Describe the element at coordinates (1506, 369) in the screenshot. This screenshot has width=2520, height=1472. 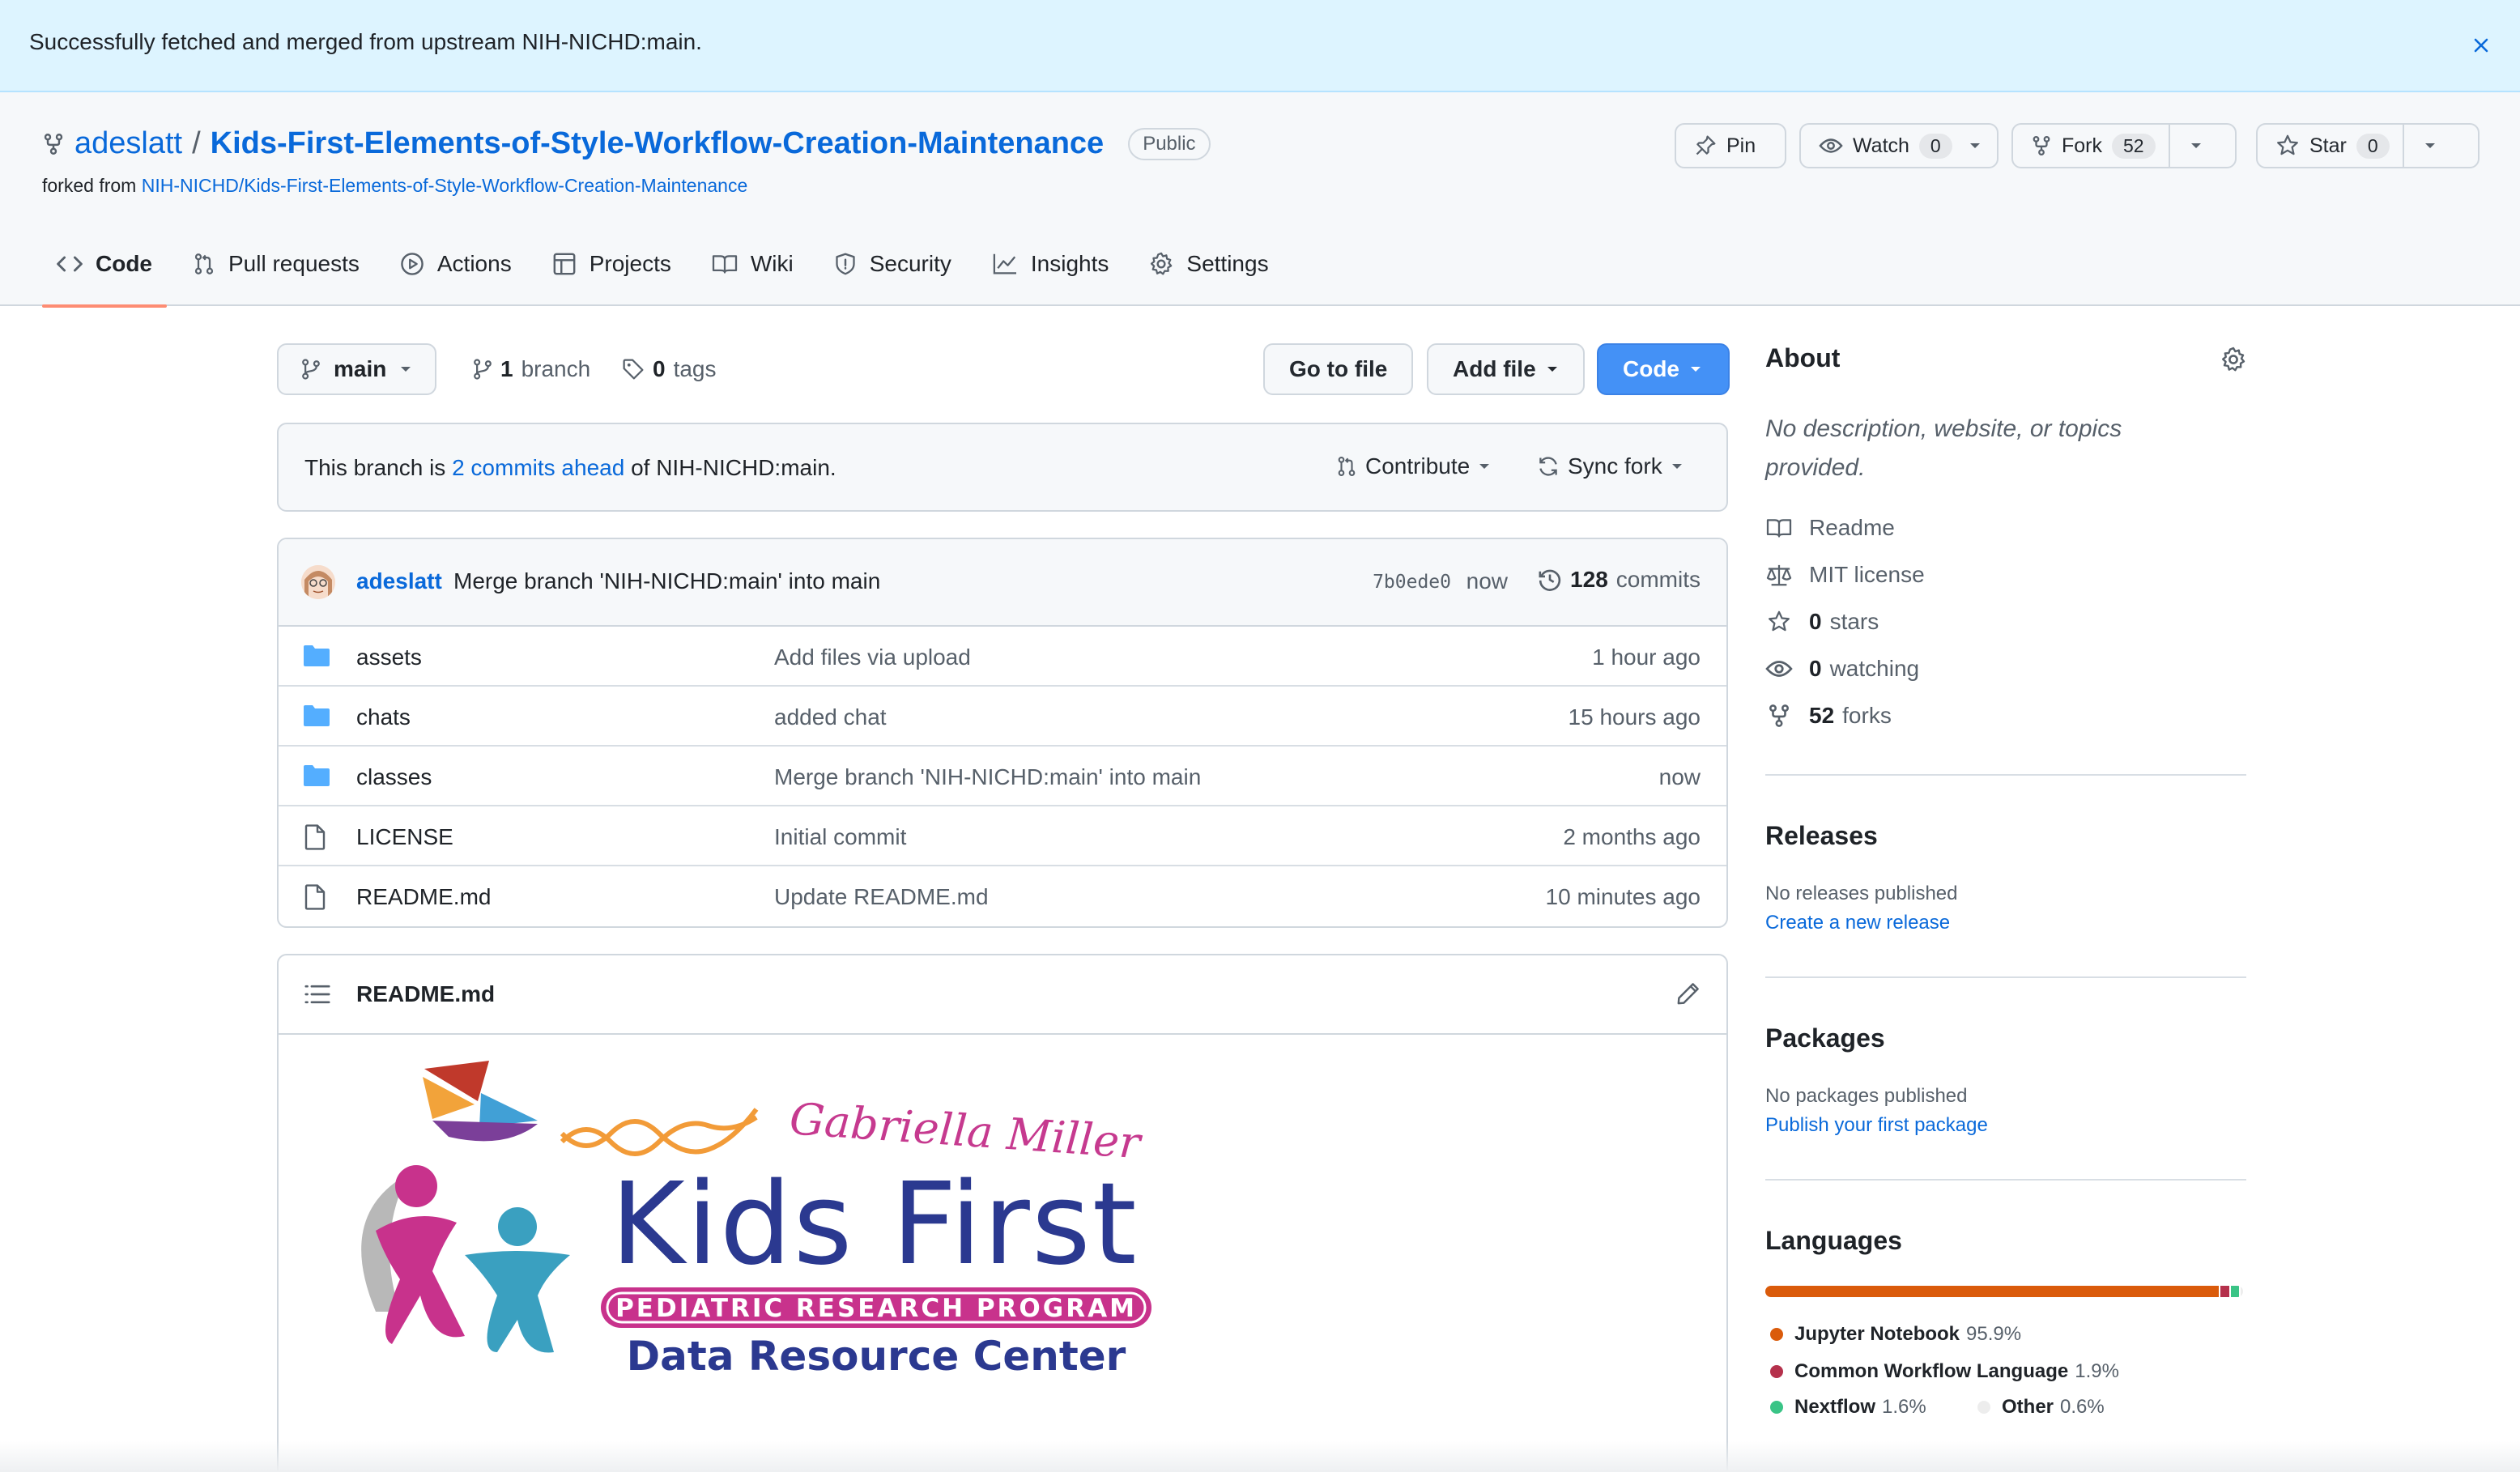
I see `add-file-button: Add file` at that location.